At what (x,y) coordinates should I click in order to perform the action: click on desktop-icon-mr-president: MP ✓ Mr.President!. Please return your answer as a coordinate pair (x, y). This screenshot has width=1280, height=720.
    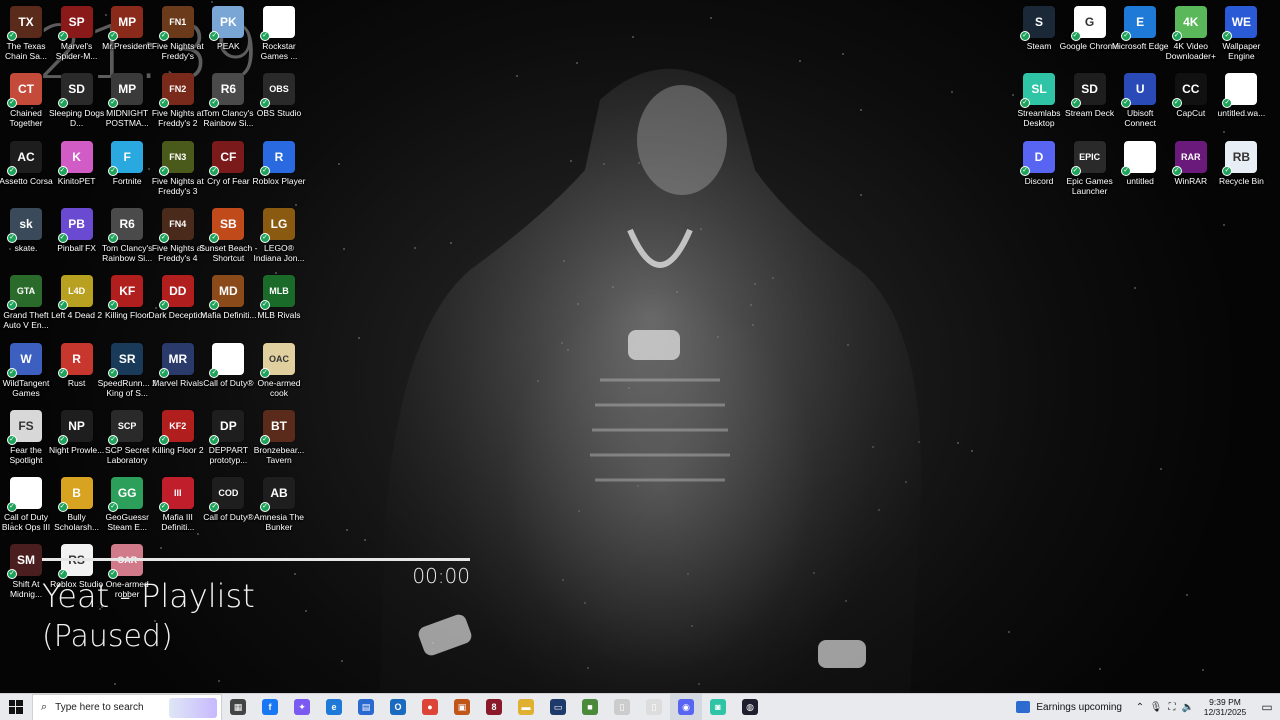
    Looking at the image, I should click on (127, 28).